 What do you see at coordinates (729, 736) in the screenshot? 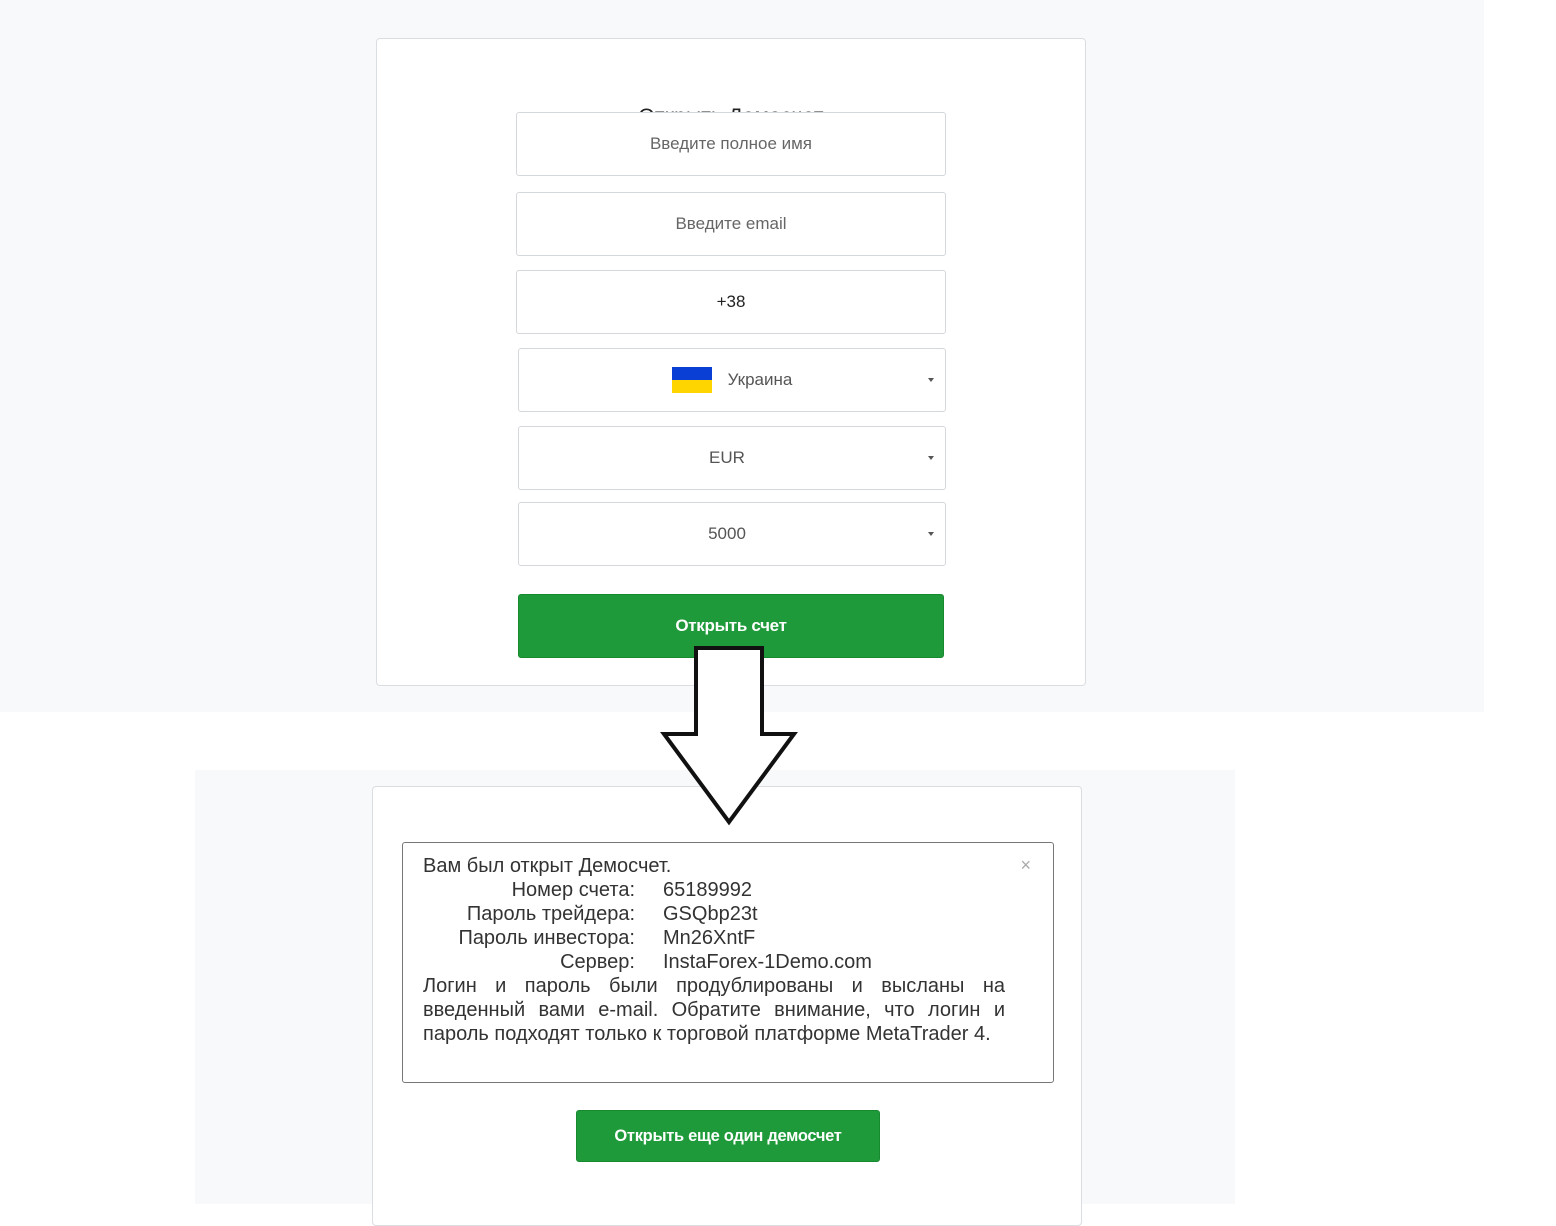
I see `down-arrow-icon` at bounding box center [729, 736].